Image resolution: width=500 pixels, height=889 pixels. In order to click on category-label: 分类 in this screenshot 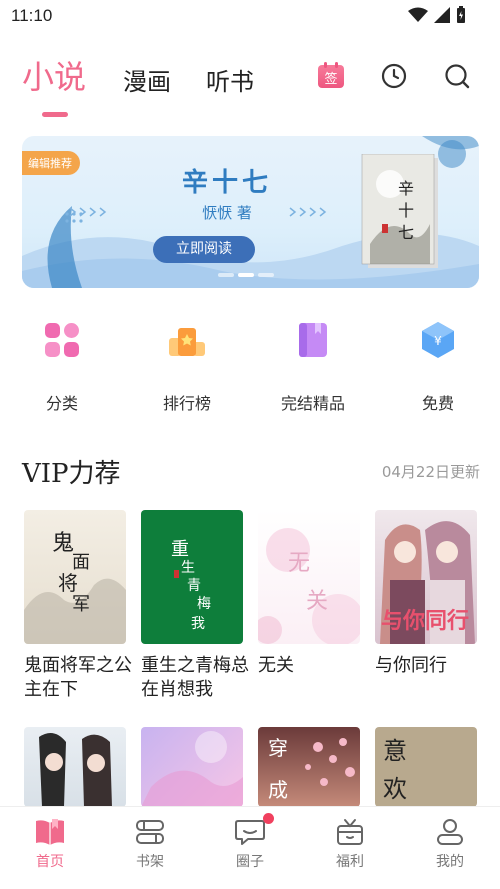, I will do `click(61, 403)`.